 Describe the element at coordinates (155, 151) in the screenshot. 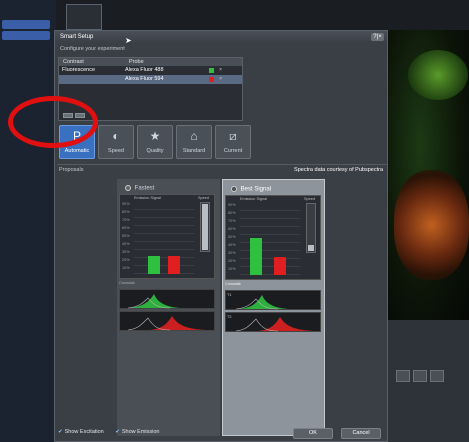

I see `mode-label: Quality` at that location.